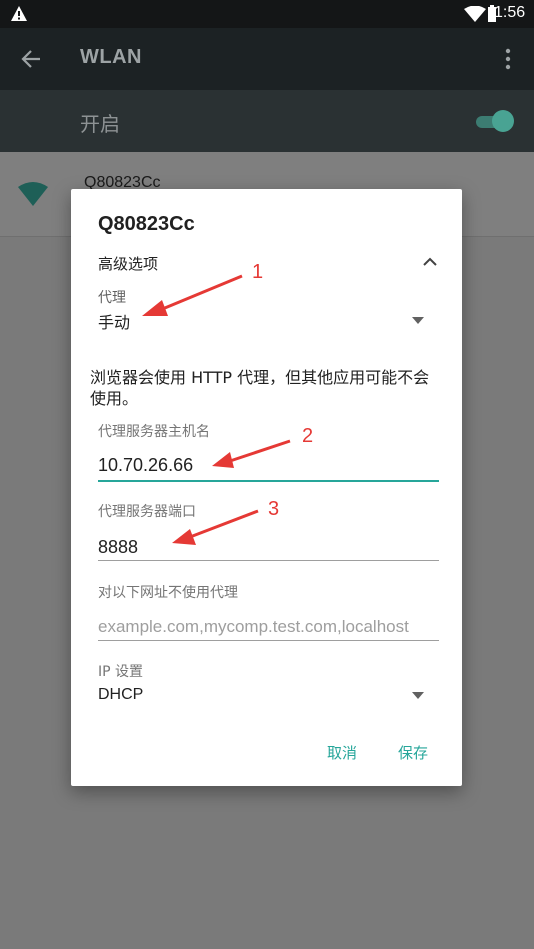 This screenshot has width=534, height=949. Describe the element at coordinates (475, 14) in the screenshot. I see `wifi-icon` at that location.